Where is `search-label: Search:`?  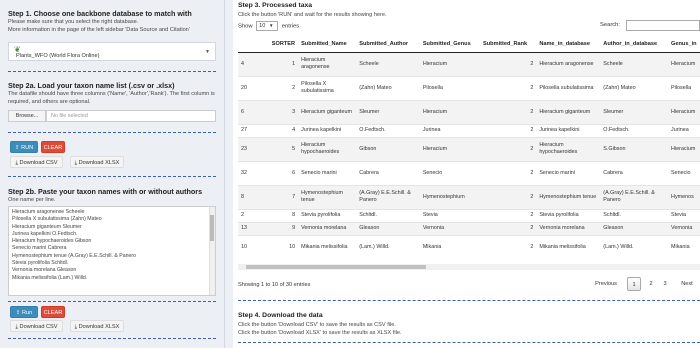
search-label: Search: is located at coordinates (610, 25).